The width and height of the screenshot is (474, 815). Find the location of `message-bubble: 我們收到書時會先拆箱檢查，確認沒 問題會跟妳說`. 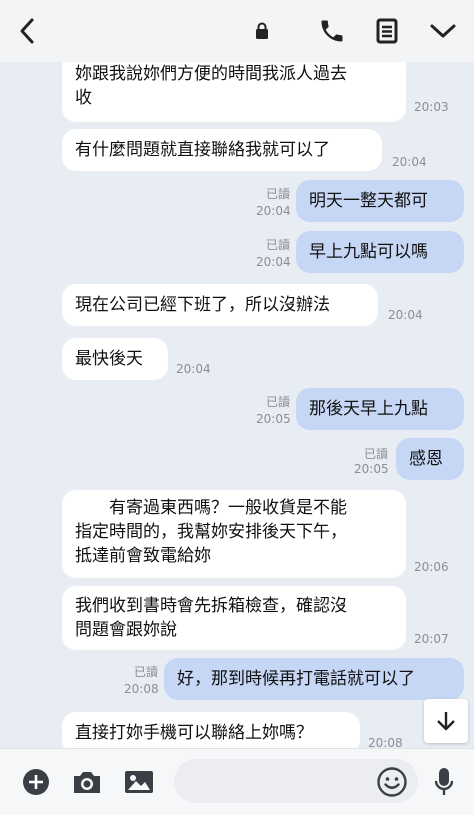

message-bubble: 我們收到書時會先拆箱檢查，確認沒 問題會跟妳說 is located at coordinates (234, 618).